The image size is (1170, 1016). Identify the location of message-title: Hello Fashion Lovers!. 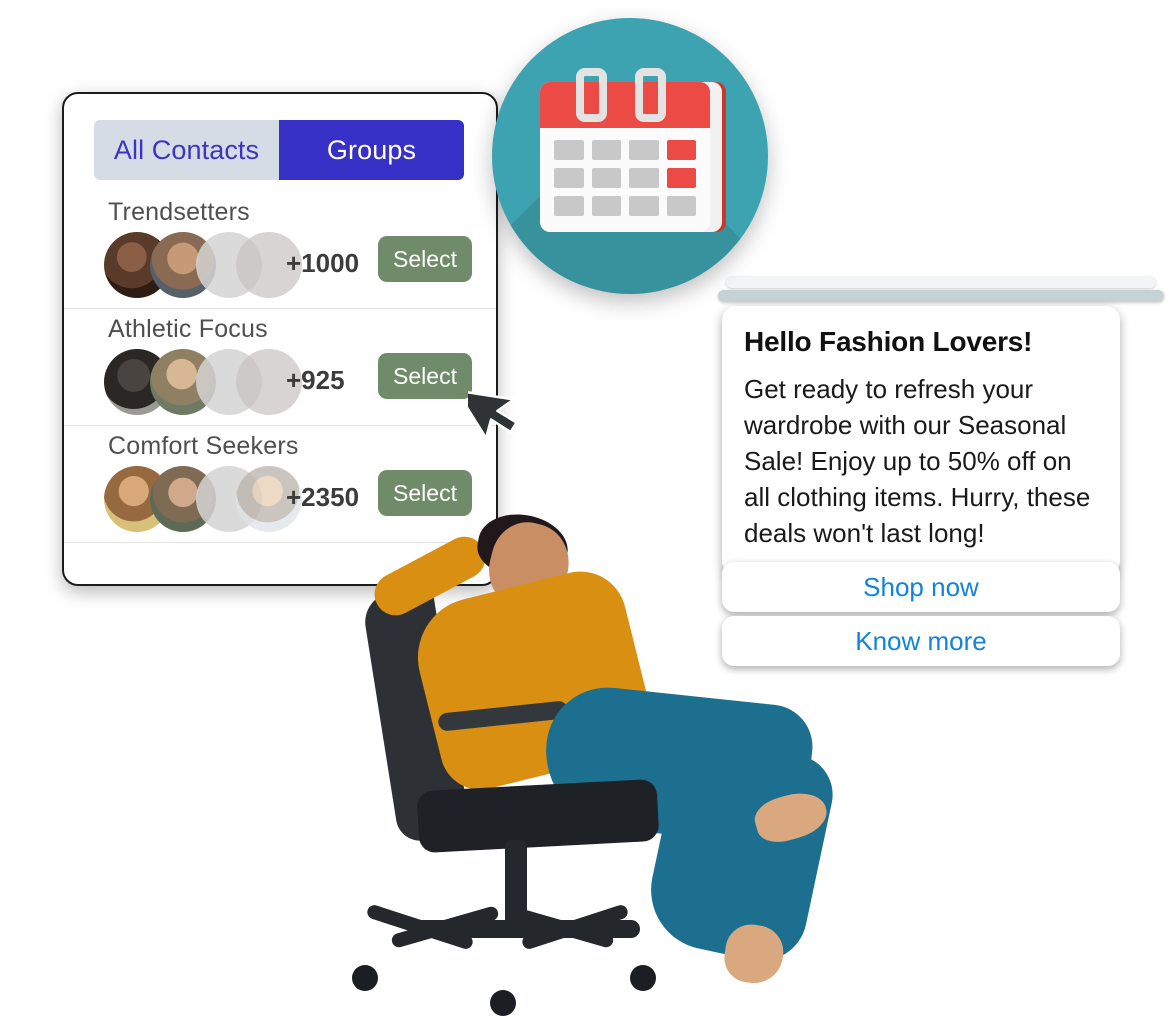
(888, 341).